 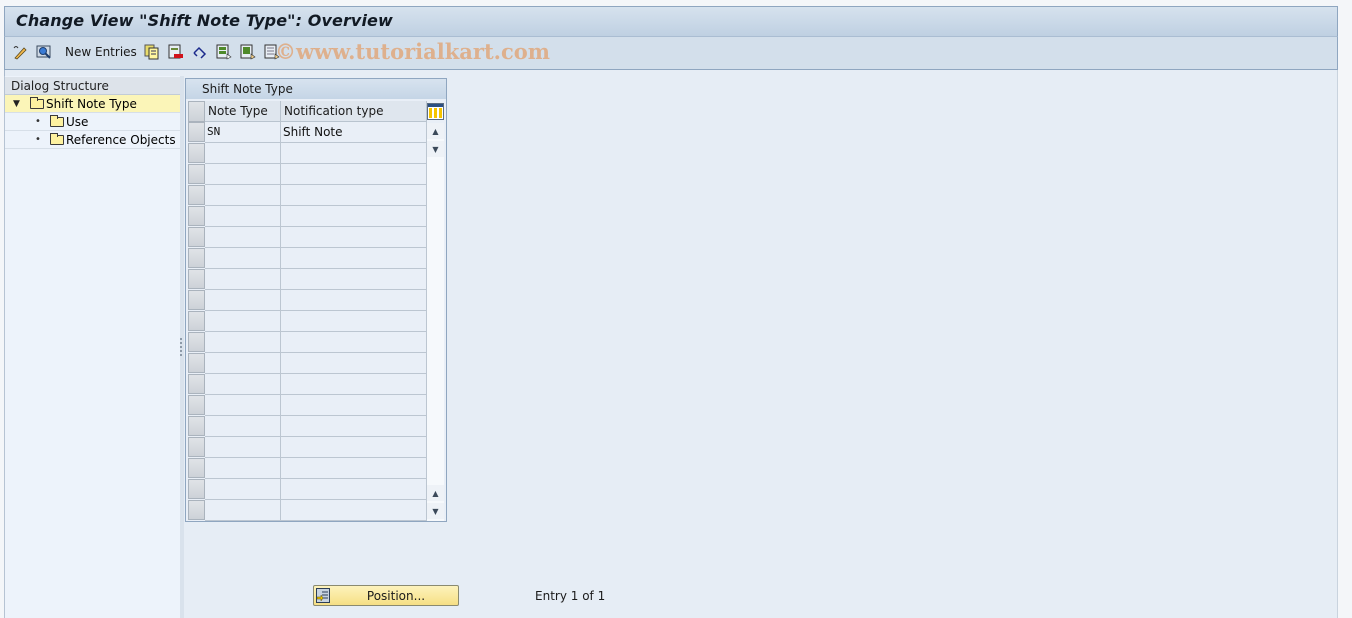 What do you see at coordinates (243, 132) in the screenshot?
I see `cell-note-type: SN` at bounding box center [243, 132].